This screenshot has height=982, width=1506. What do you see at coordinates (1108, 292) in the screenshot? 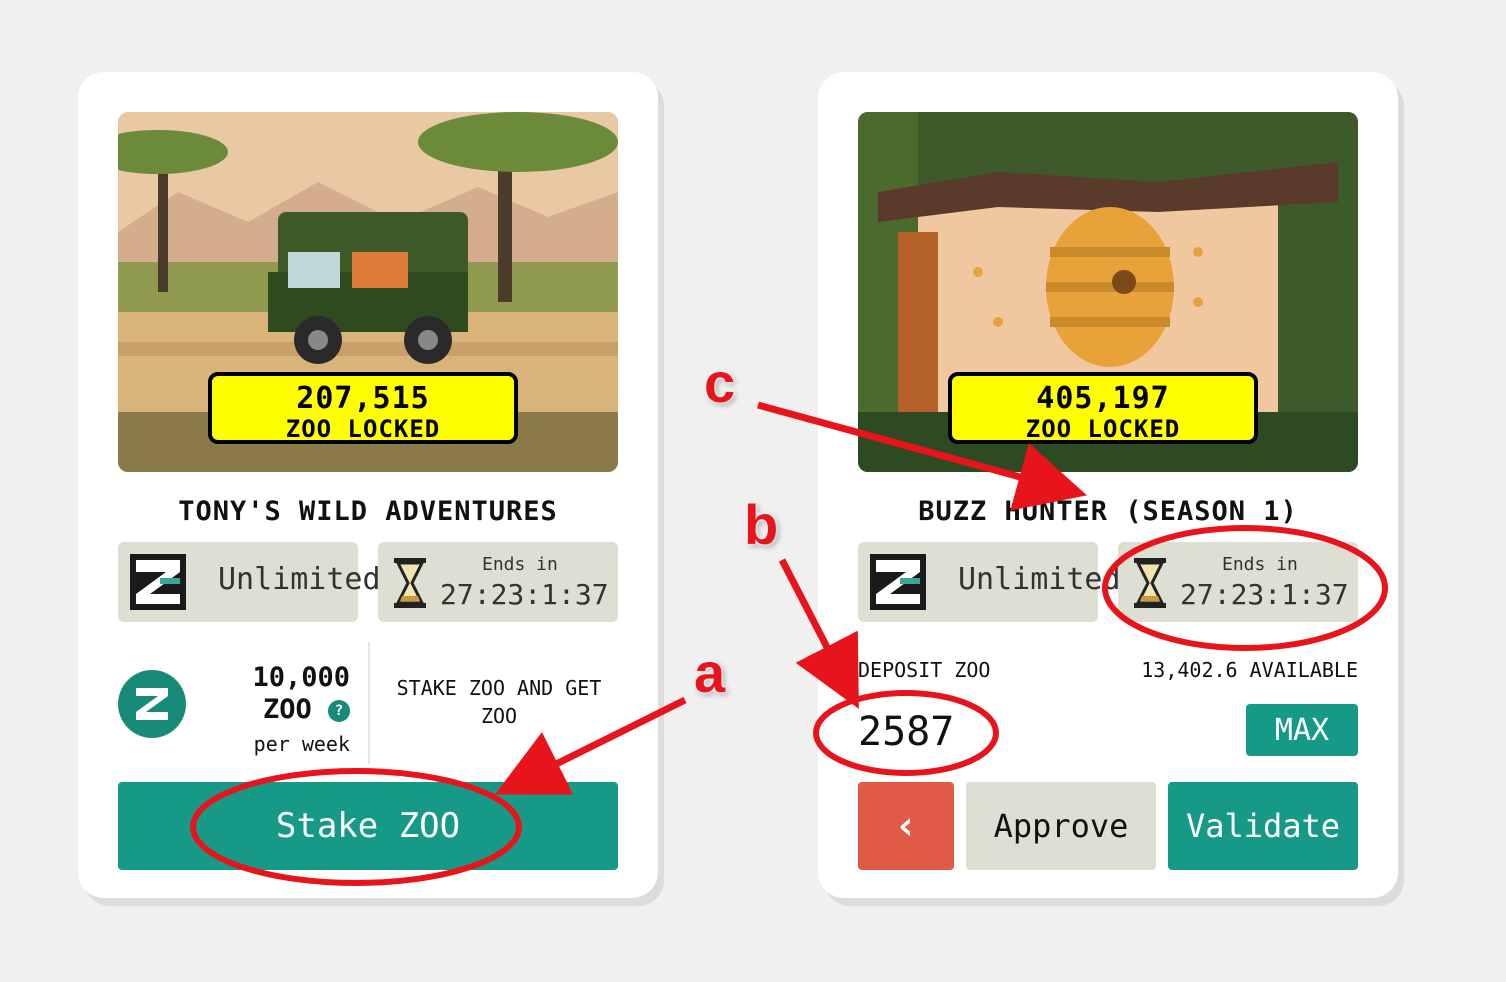
I see `beehive-artwork: 405,197 ZOO LOCKED` at bounding box center [1108, 292].